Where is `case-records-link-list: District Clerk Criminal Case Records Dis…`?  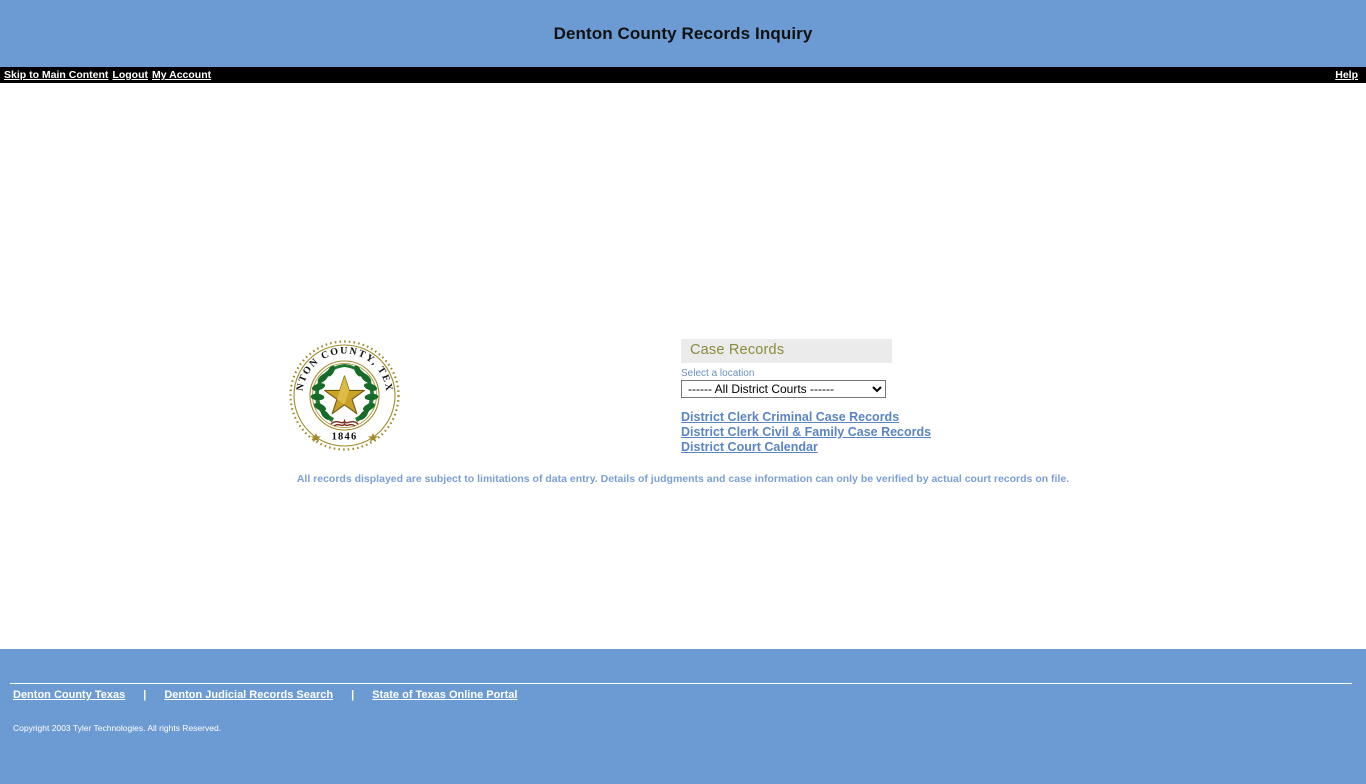 case-records-link-list: District Clerk Criminal Case Records Dis… is located at coordinates (806, 432).